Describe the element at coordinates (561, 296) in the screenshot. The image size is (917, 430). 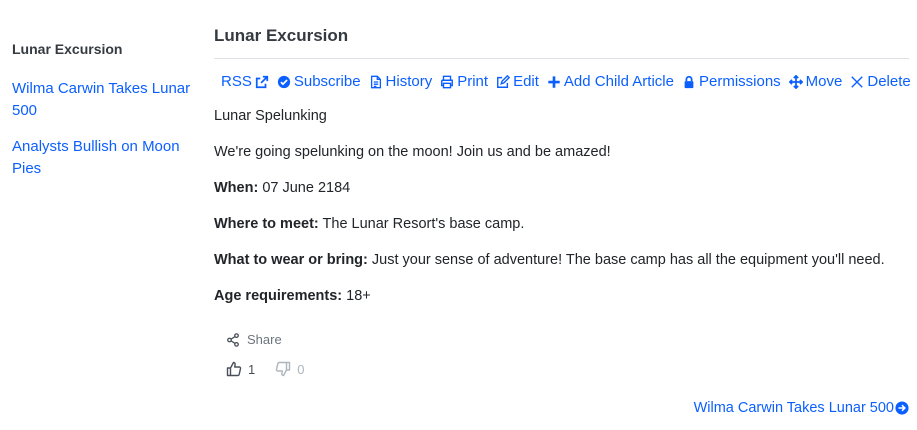
I see `field-age-requirements: Age requirements: 18+` at that location.